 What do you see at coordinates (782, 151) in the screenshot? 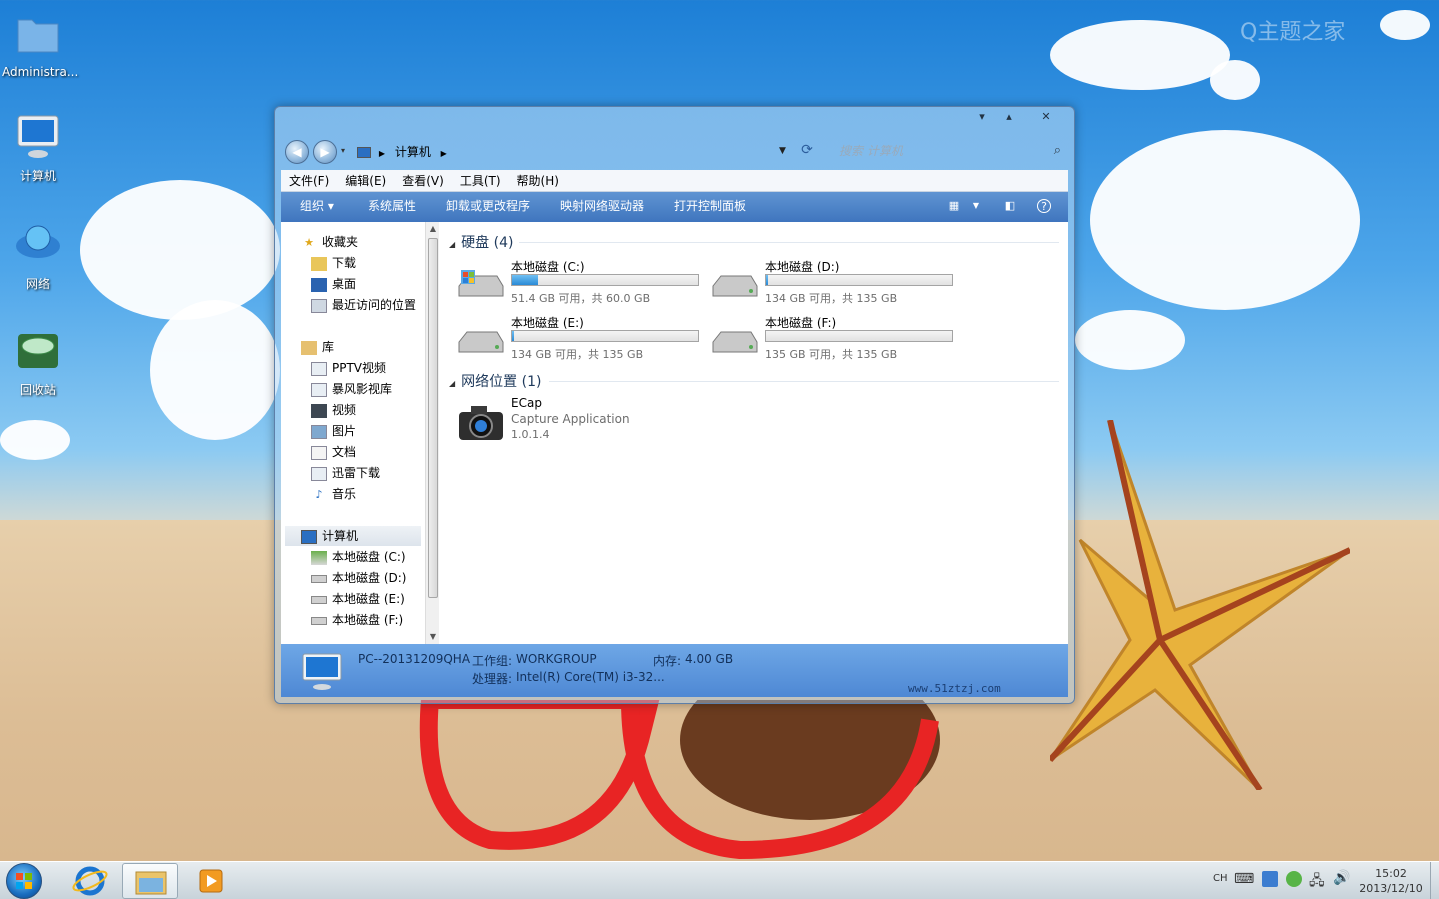
I see `address-dropdown-icon: ▼` at bounding box center [782, 151].